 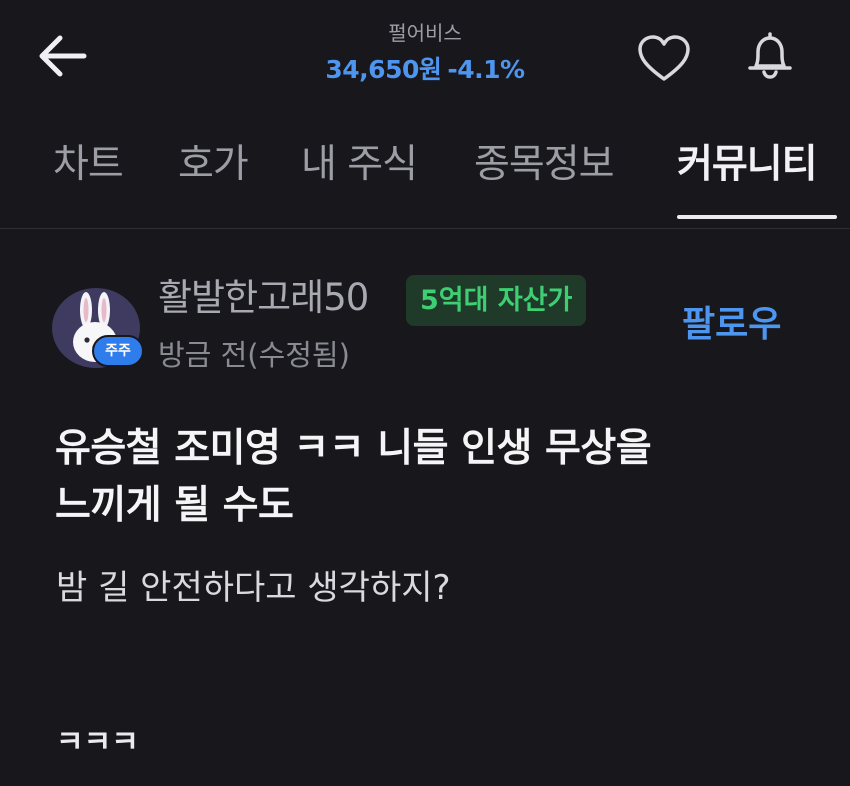 I want to click on stock-title: 펄어비스 34,650원 -4.1%, so click(x=425, y=53).